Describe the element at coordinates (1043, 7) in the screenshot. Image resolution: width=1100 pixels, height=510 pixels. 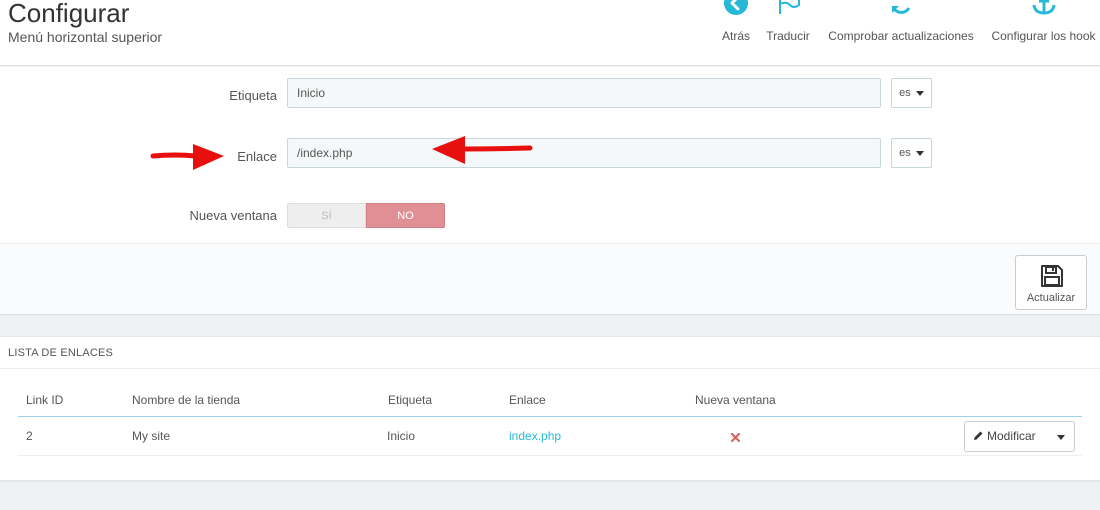
I see `anchor-icon` at that location.